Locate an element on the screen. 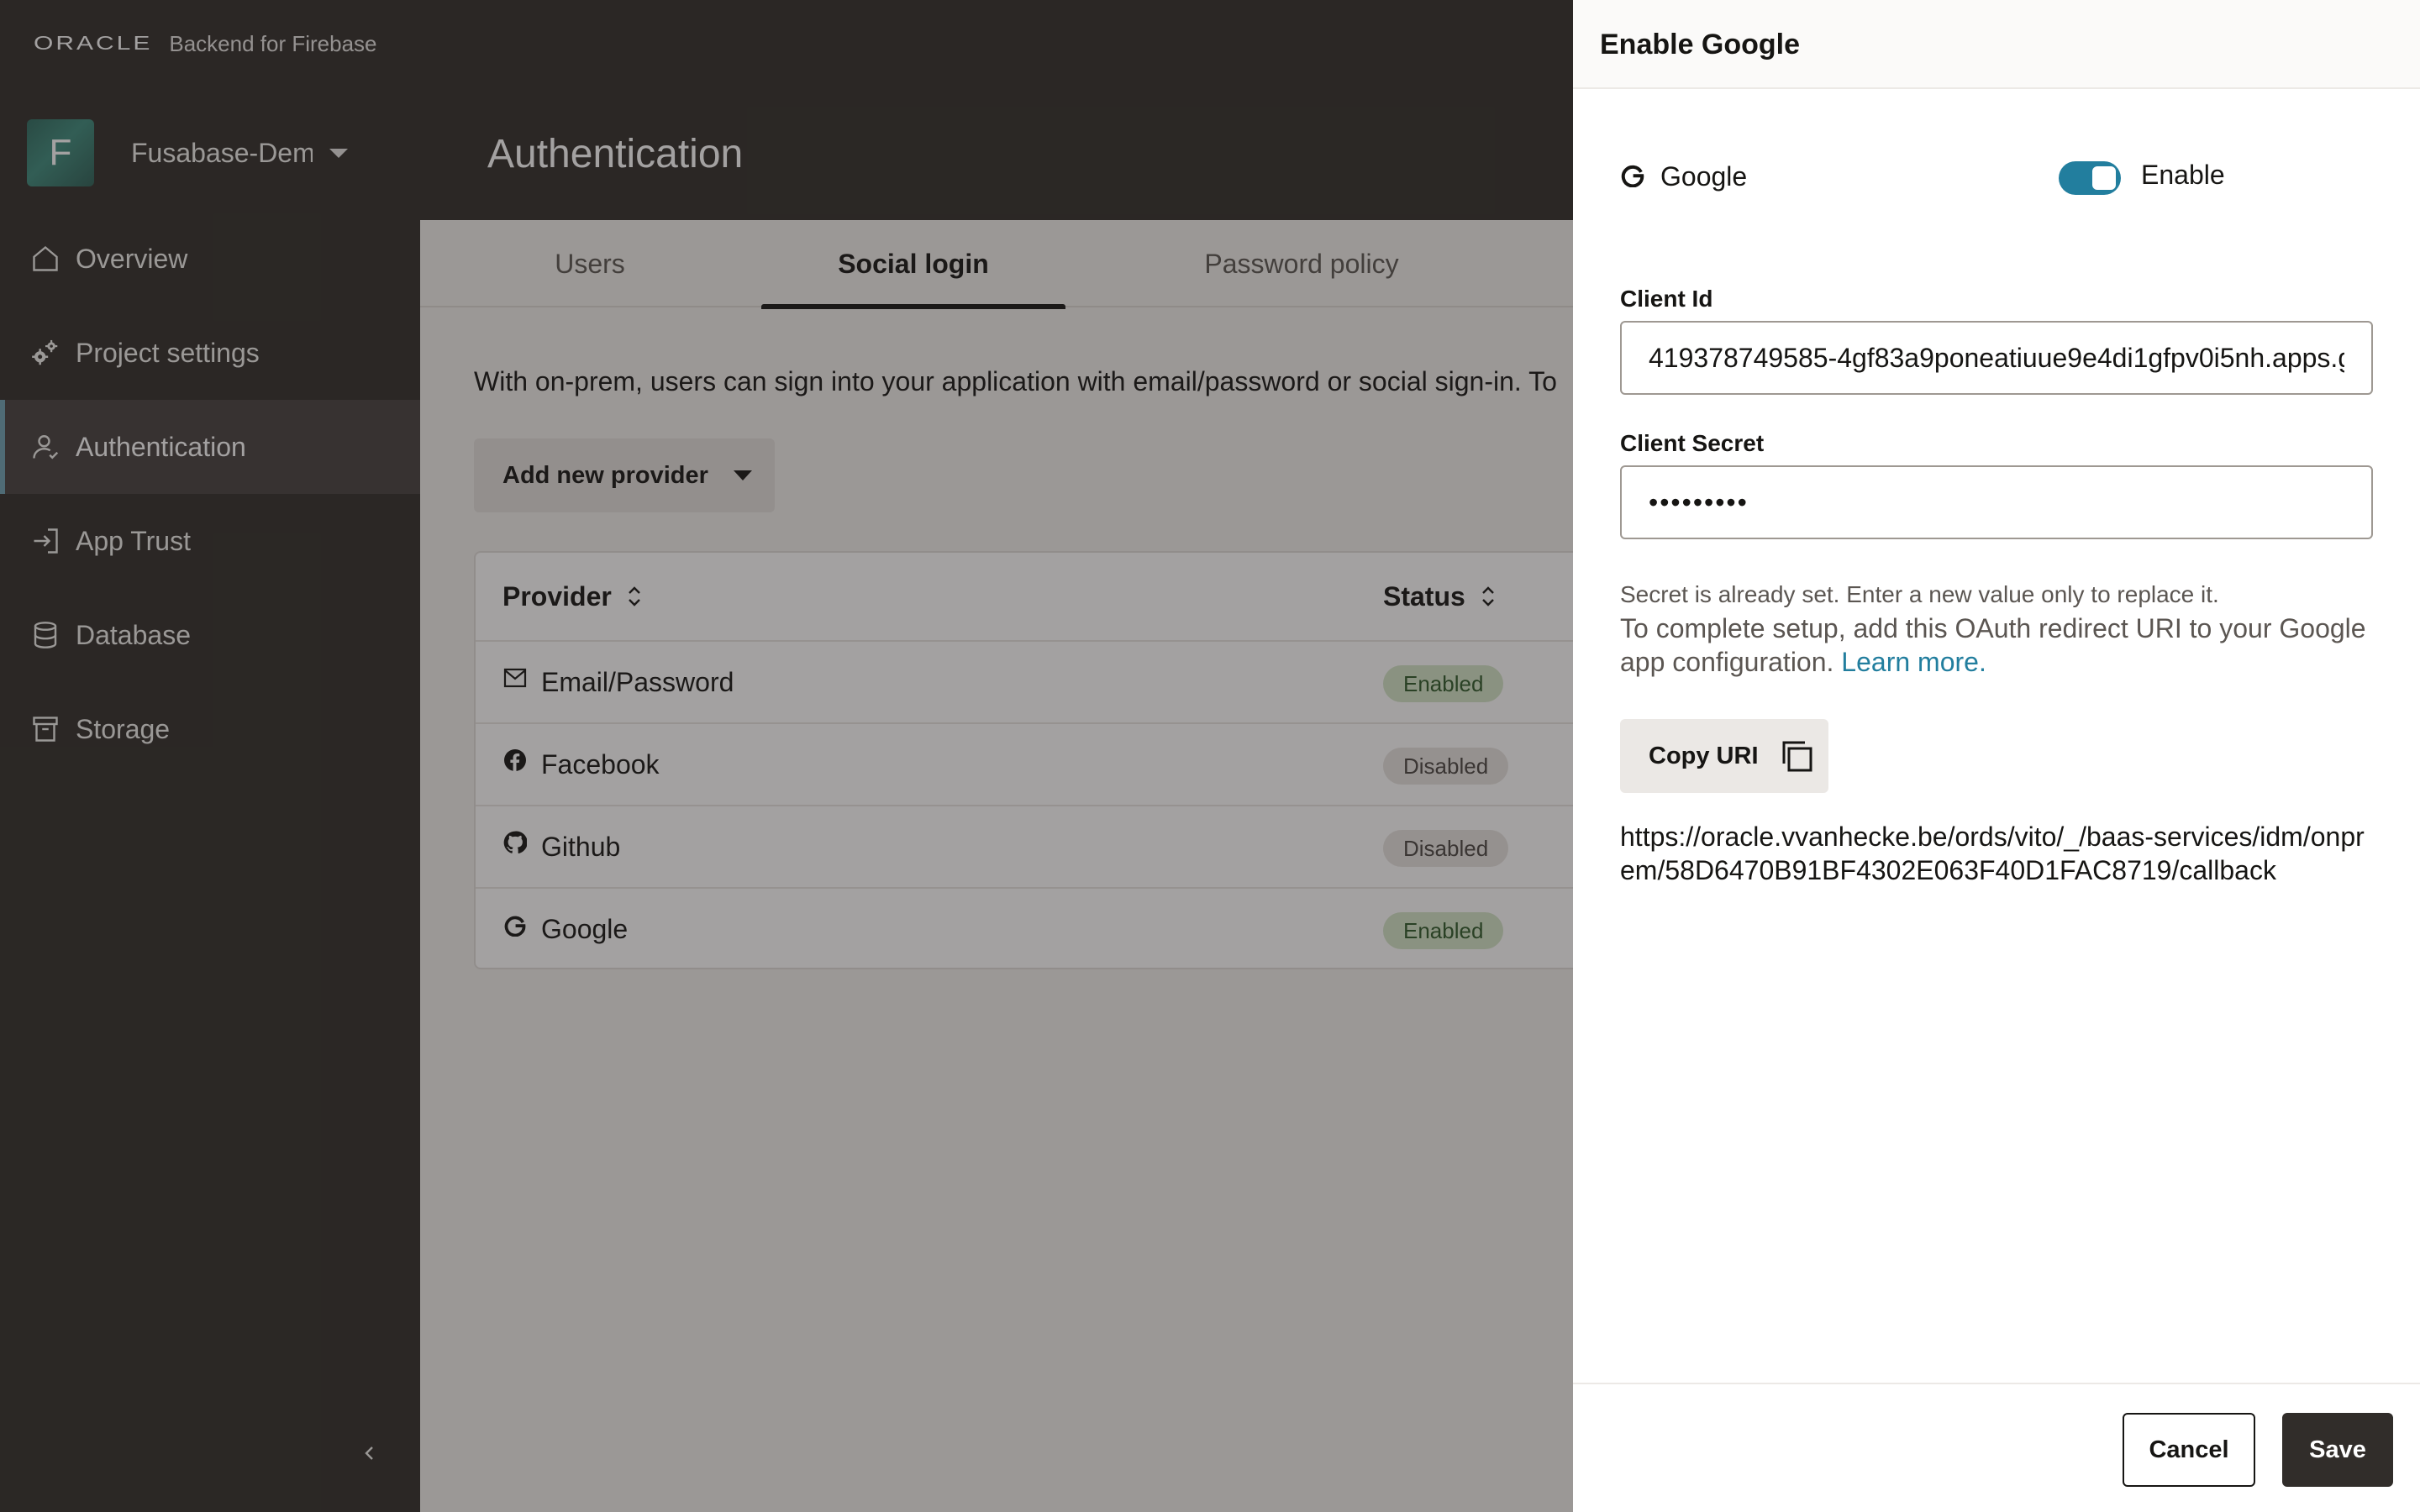 Image resolution: width=2420 pixels, height=1512 pixels. tab-social-login: Social login is located at coordinates (913, 264).